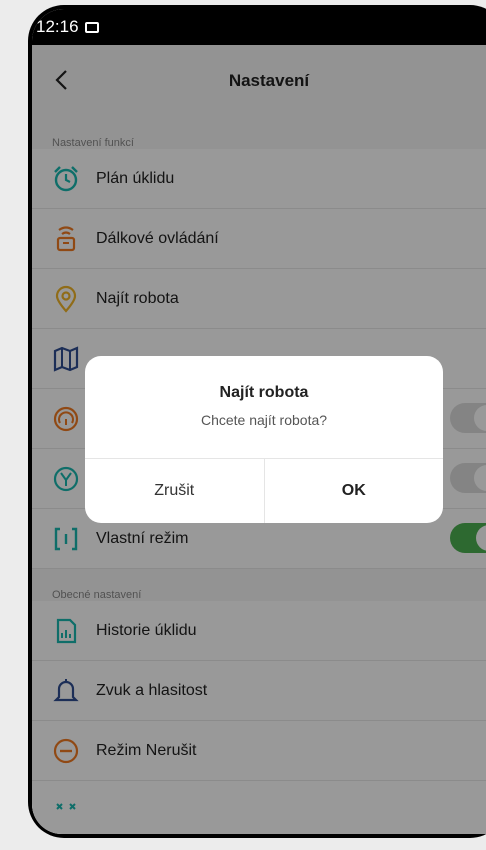 This screenshot has width=486, height=850. What do you see at coordinates (353, 491) in the screenshot?
I see `ok-button: OK` at bounding box center [353, 491].